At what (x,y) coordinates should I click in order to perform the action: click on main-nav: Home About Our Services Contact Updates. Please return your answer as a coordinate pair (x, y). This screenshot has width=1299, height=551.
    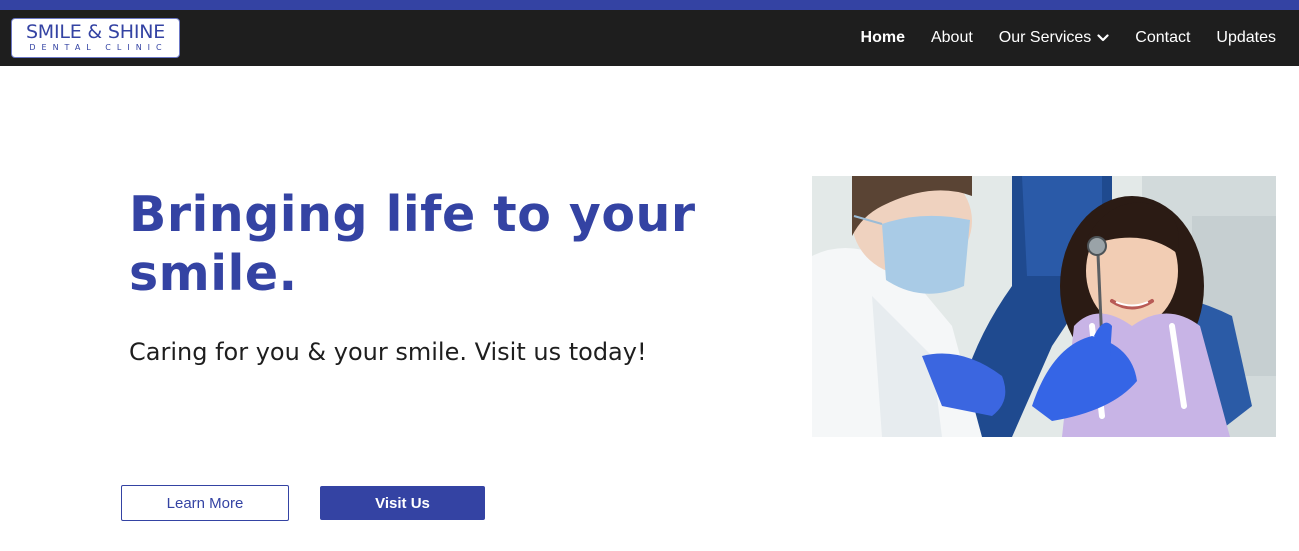
    Looking at the image, I should click on (1055, 38).